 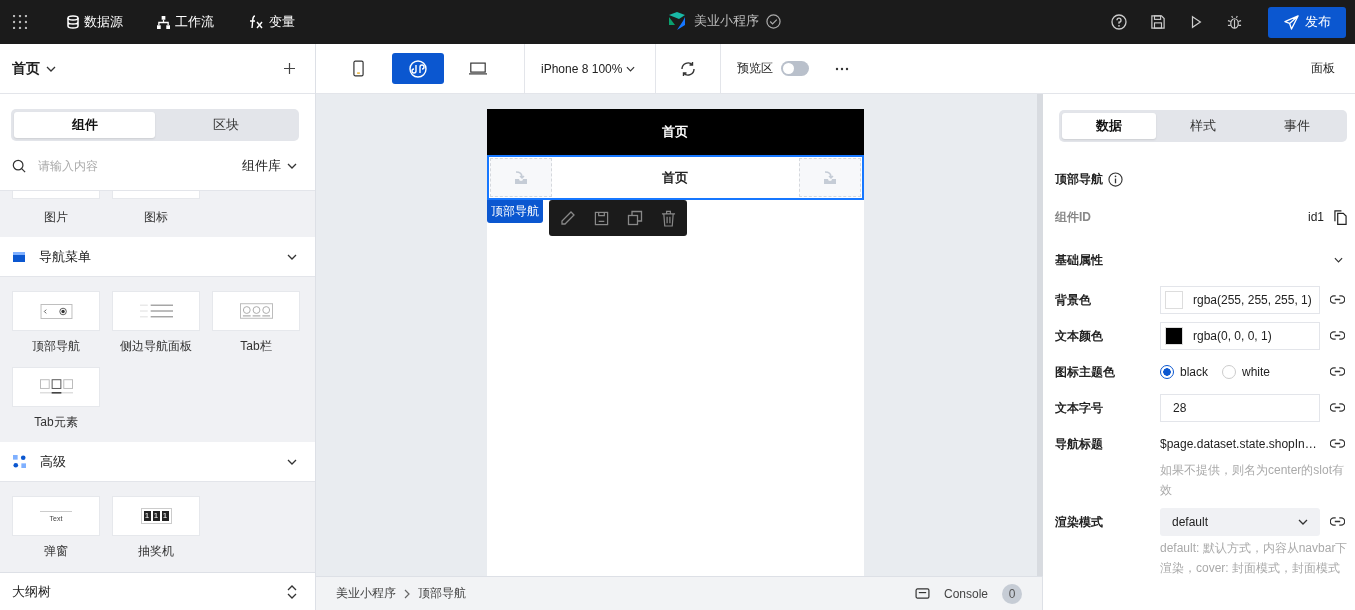 I want to click on library-dropdown: 组件库, so click(x=269, y=165).